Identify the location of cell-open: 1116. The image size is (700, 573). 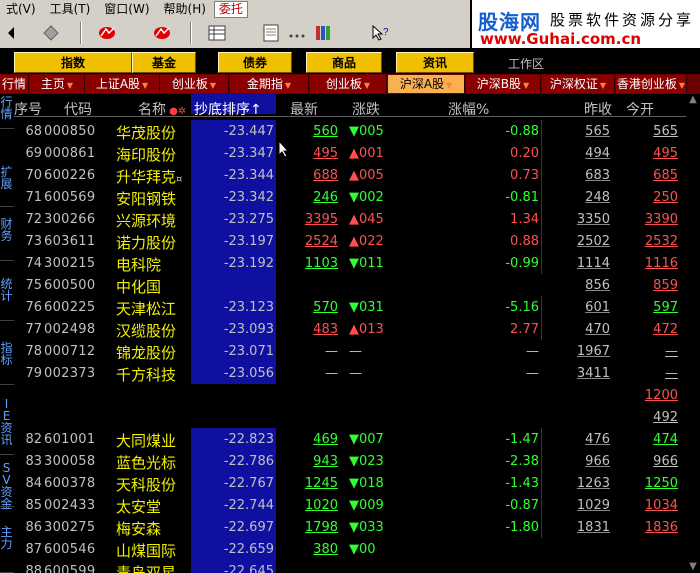
(661, 263).